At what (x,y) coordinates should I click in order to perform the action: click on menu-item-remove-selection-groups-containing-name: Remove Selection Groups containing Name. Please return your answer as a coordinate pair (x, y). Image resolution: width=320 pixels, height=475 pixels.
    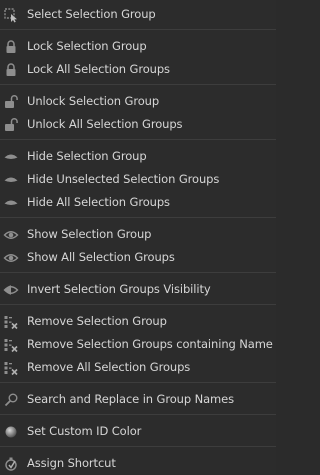
    Looking at the image, I should click on (138, 344).